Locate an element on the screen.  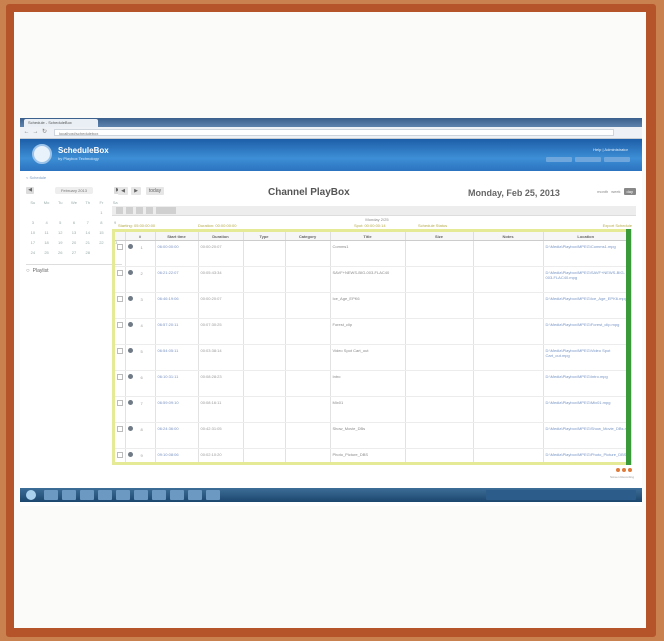
calendar-prev-icon: ◀ is located at coordinates (30, 190).